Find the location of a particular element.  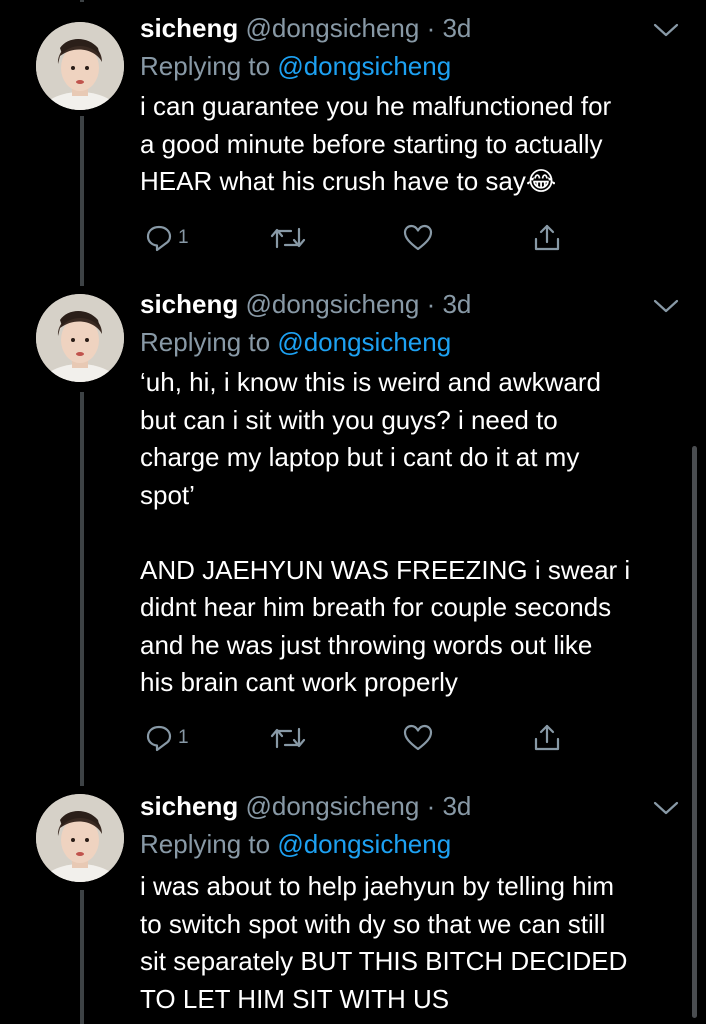

scrollbar is located at coordinates (694, 732).